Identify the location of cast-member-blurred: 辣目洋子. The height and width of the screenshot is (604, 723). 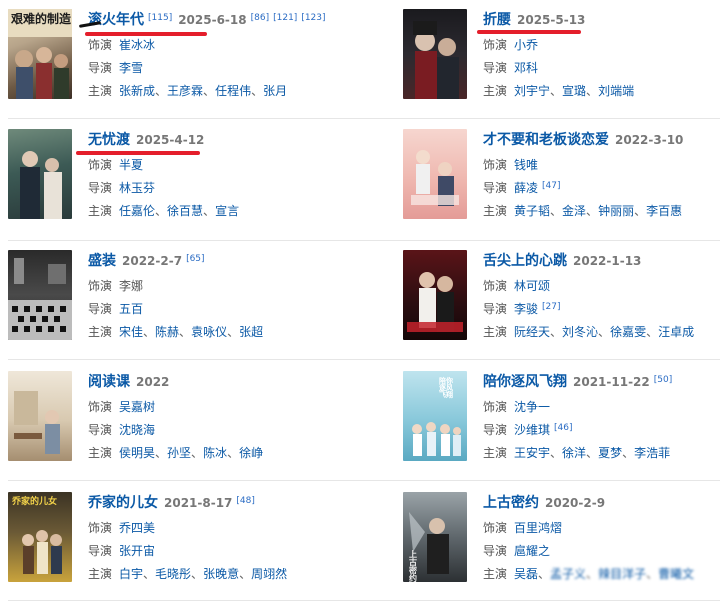
(622, 574).